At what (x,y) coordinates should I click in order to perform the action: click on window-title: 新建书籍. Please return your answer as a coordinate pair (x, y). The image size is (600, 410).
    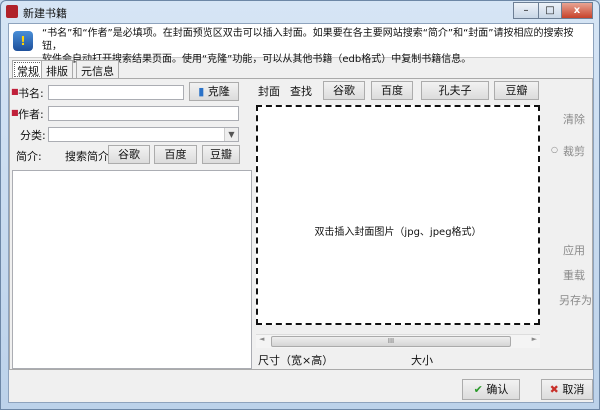
    Looking at the image, I should click on (45, 13).